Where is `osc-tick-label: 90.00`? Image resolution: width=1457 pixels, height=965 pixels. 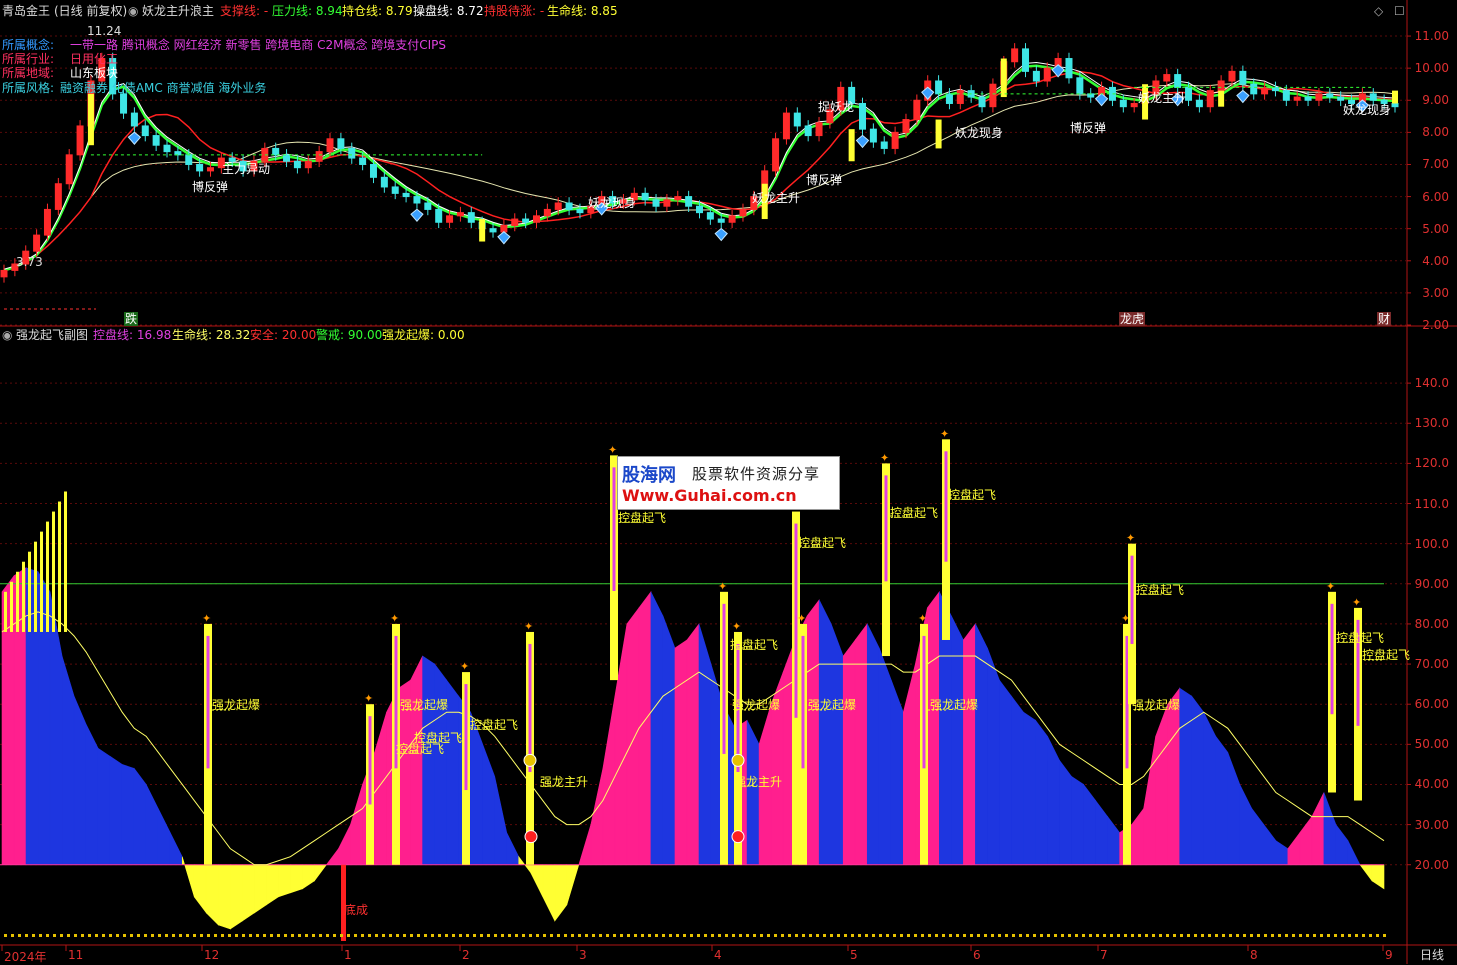
osc-tick-label: 90.00 is located at coordinates (1431, 583).